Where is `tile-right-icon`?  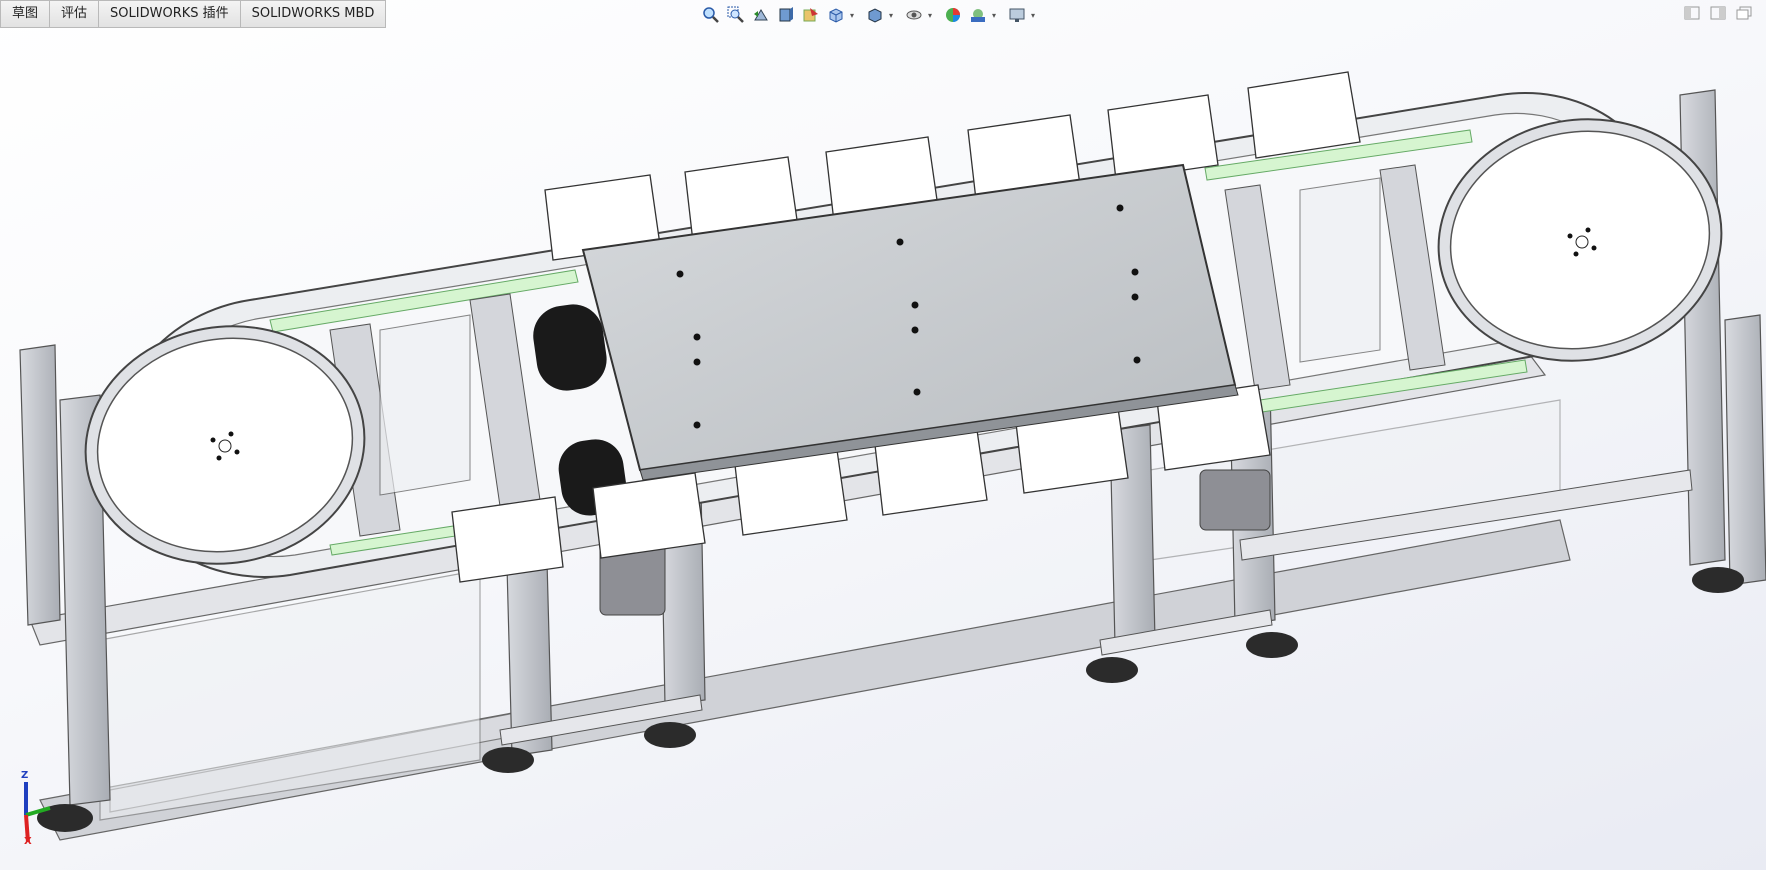 tile-right-icon is located at coordinates (1718, 13).